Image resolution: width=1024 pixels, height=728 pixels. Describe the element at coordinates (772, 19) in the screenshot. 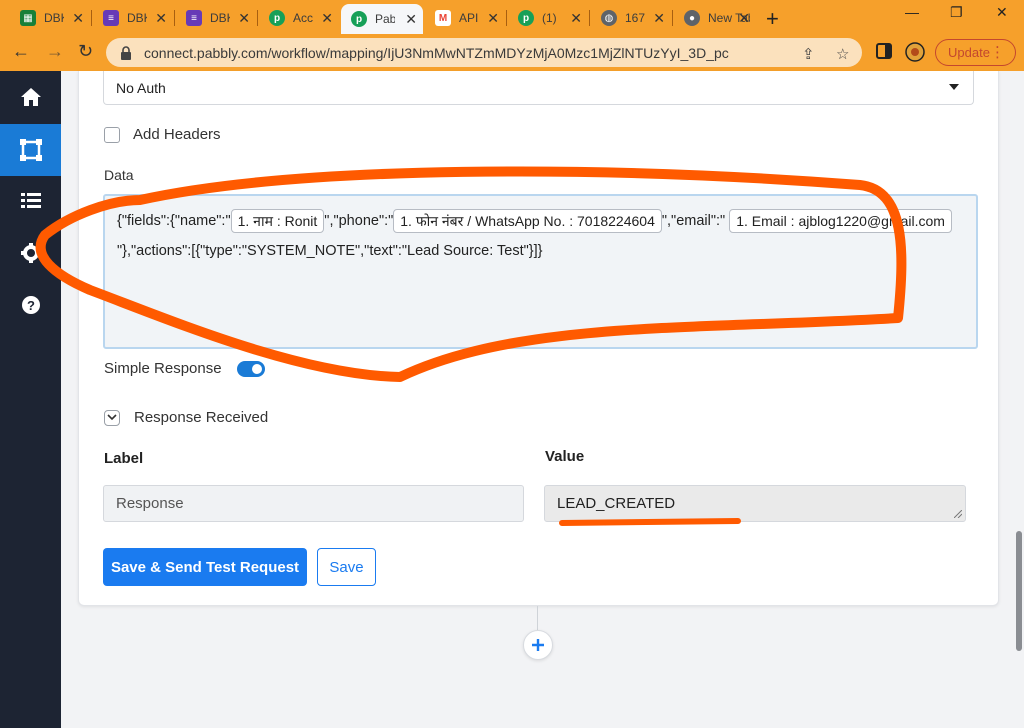

I see `new-tab-icon: +` at that location.